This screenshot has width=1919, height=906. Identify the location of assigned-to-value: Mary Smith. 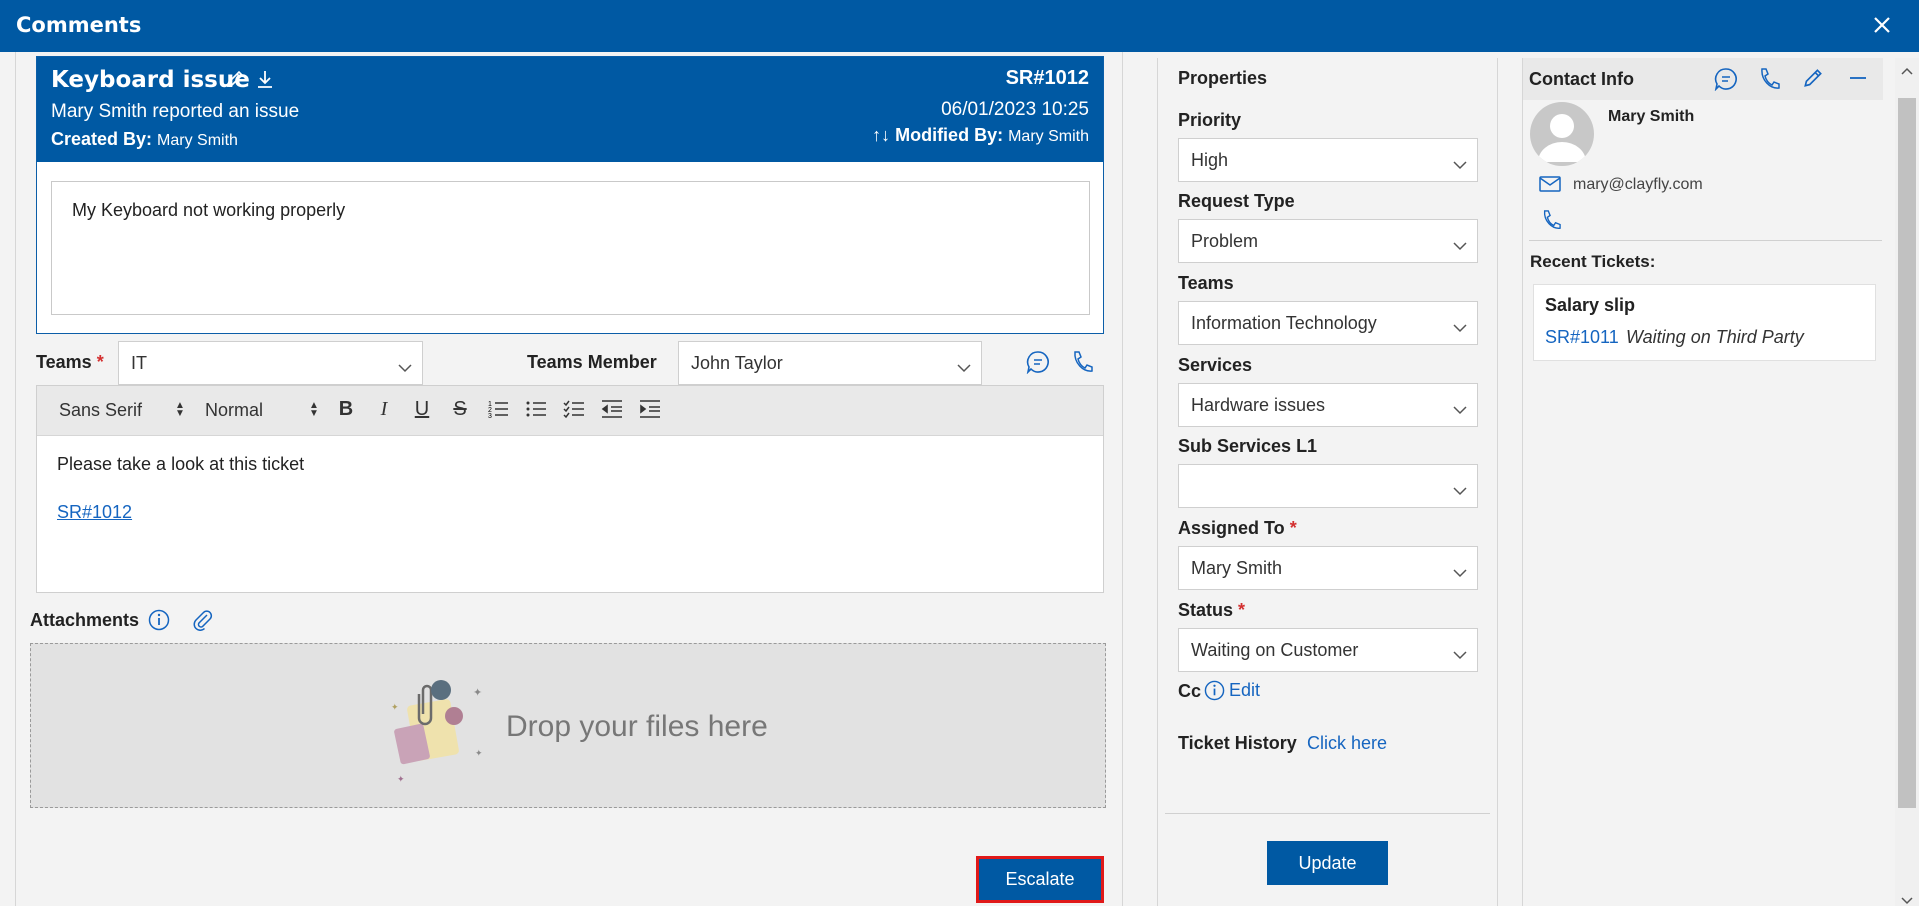
(1237, 567).